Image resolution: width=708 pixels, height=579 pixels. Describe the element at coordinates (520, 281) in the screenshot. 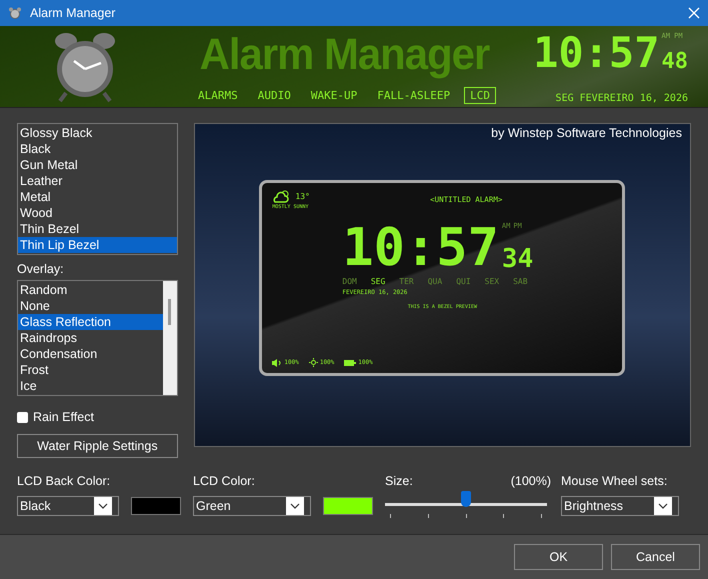

I see `weekday: SAB` at that location.